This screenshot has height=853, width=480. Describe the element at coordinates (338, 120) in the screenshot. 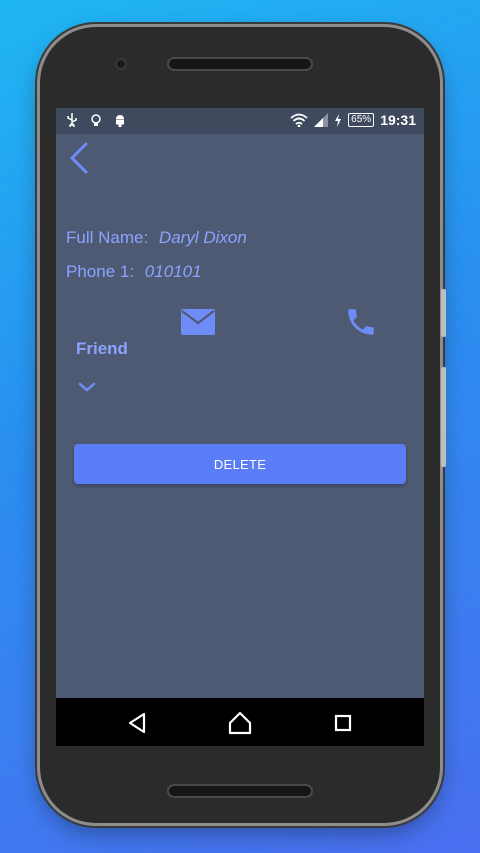

I see `charging-icon` at that location.